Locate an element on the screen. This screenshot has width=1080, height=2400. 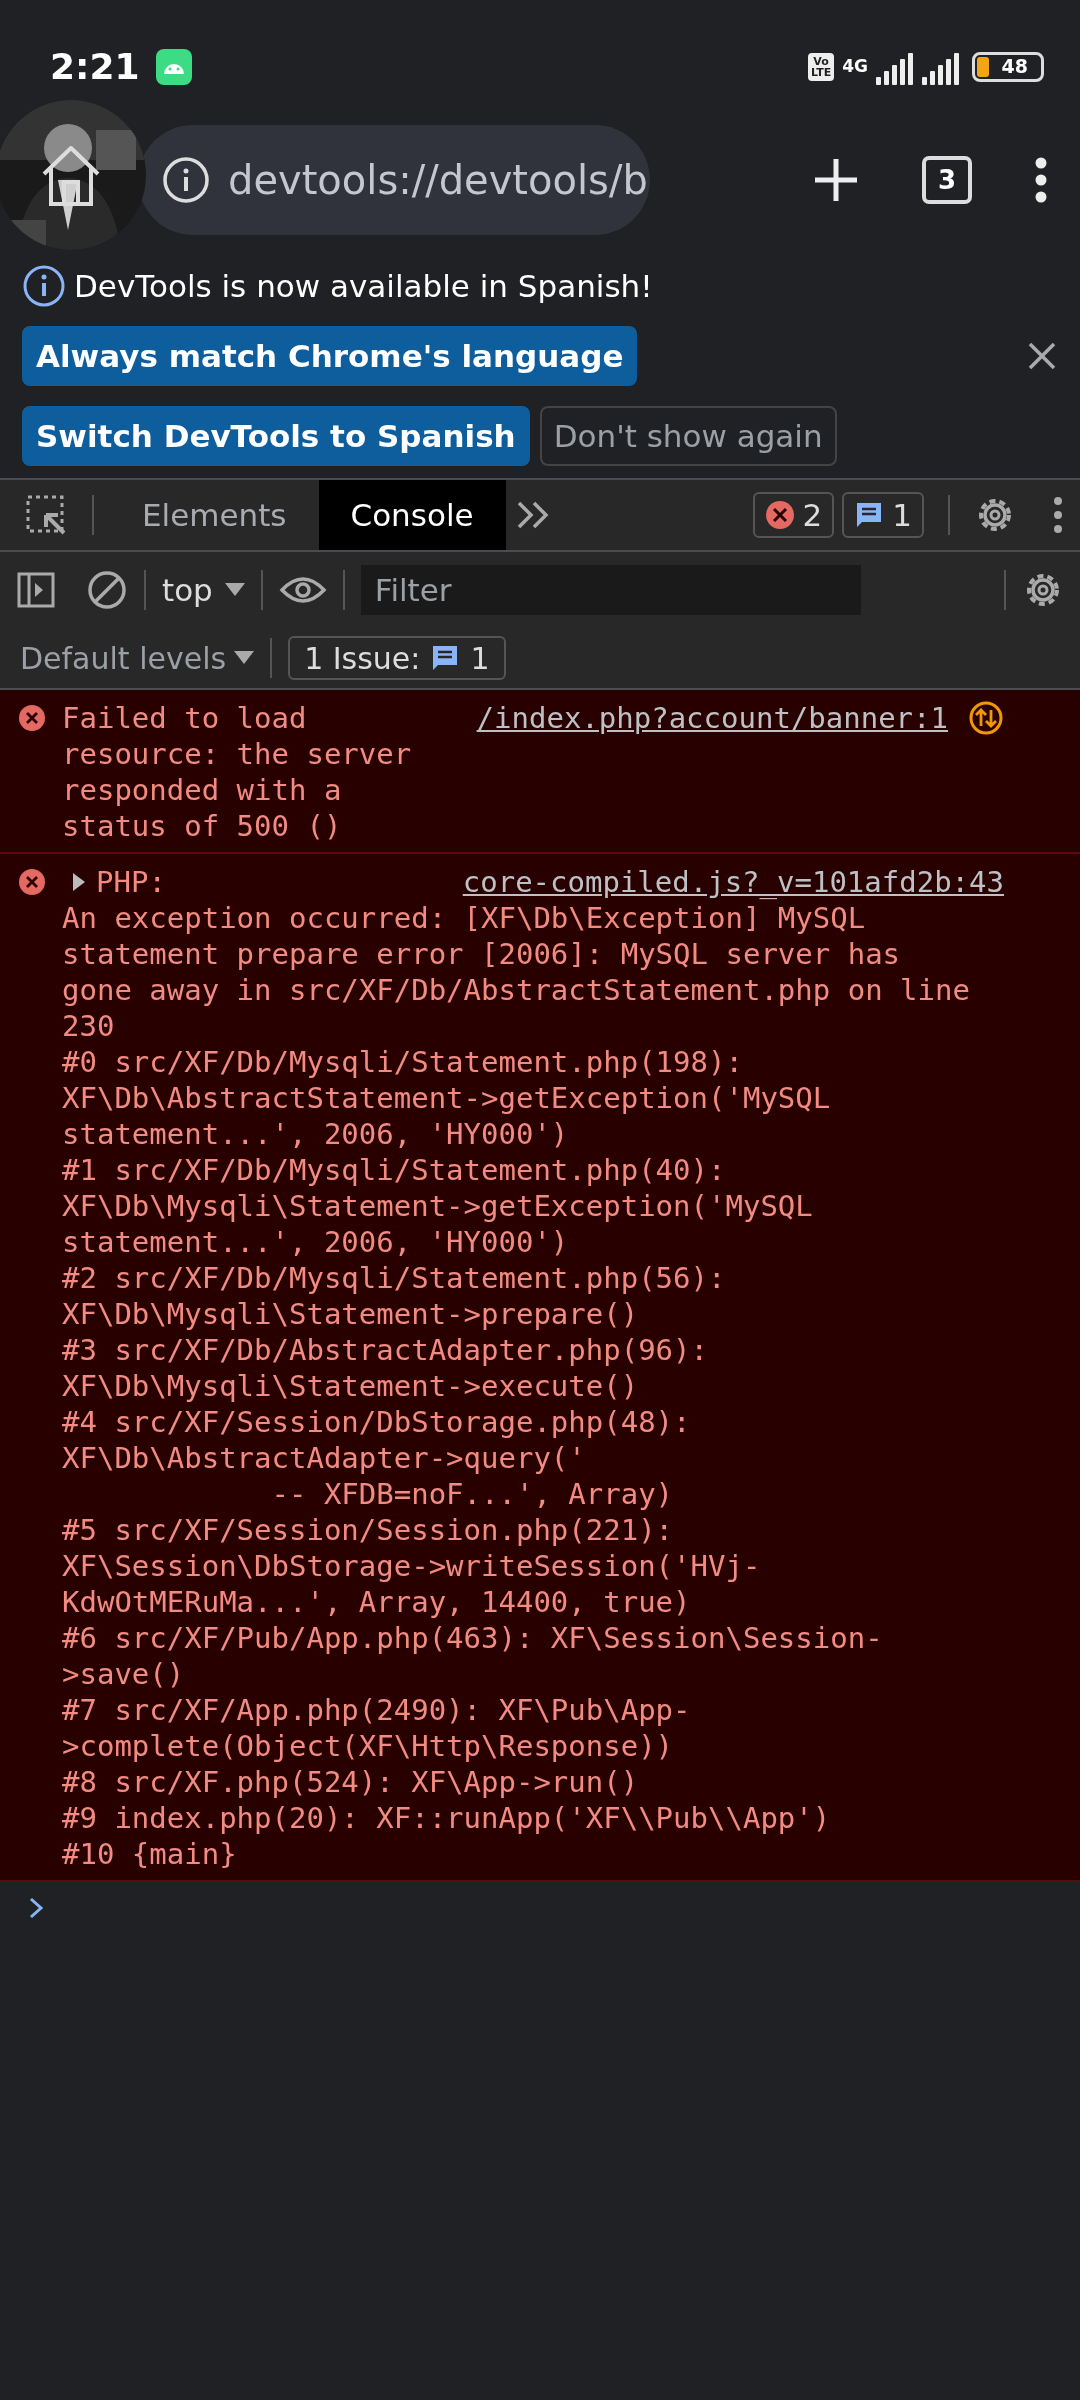
issues-button: 1 Issue: 1 is located at coordinates (397, 658).